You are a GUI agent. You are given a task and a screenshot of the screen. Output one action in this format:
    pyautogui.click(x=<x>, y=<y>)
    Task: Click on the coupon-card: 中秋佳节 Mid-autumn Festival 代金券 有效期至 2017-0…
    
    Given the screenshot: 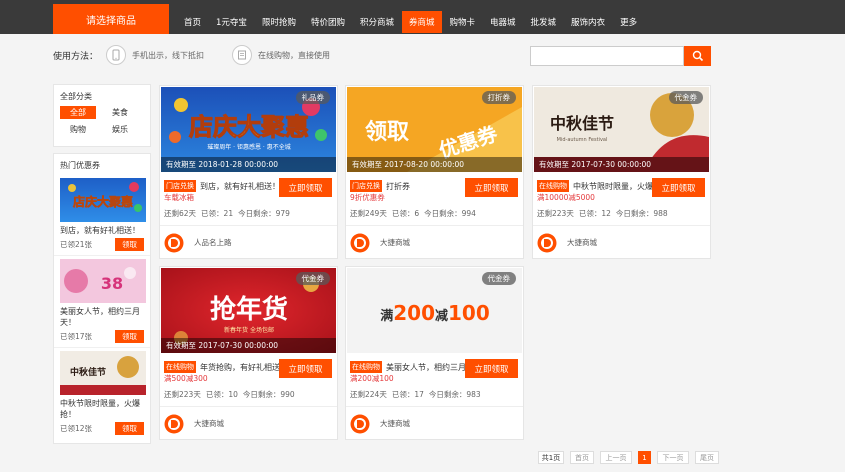 What is the action you would take?
    pyautogui.click(x=621, y=172)
    